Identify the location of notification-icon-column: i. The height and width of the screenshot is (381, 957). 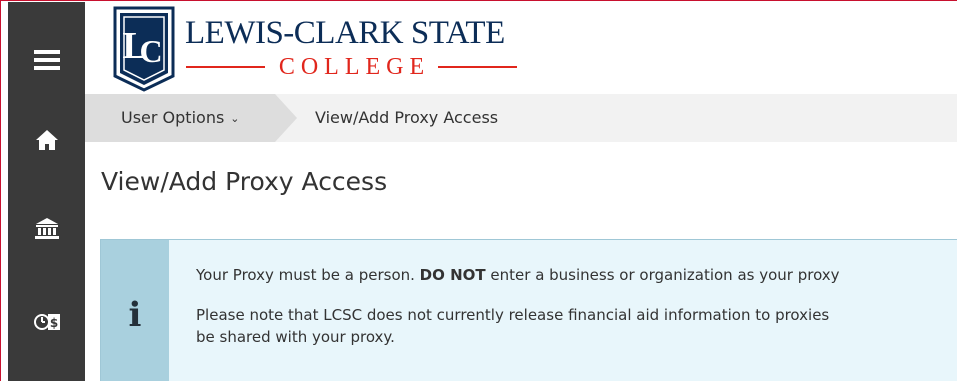
(135, 310).